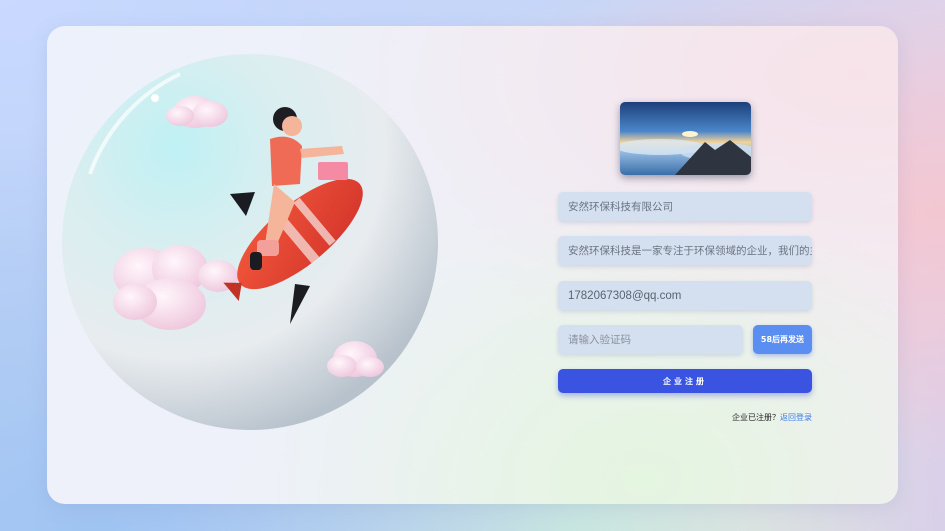 Image resolution: width=945 pixels, height=531 pixels. What do you see at coordinates (685, 381) in the screenshot?
I see `register-button: 企业注册` at bounding box center [685, 381].